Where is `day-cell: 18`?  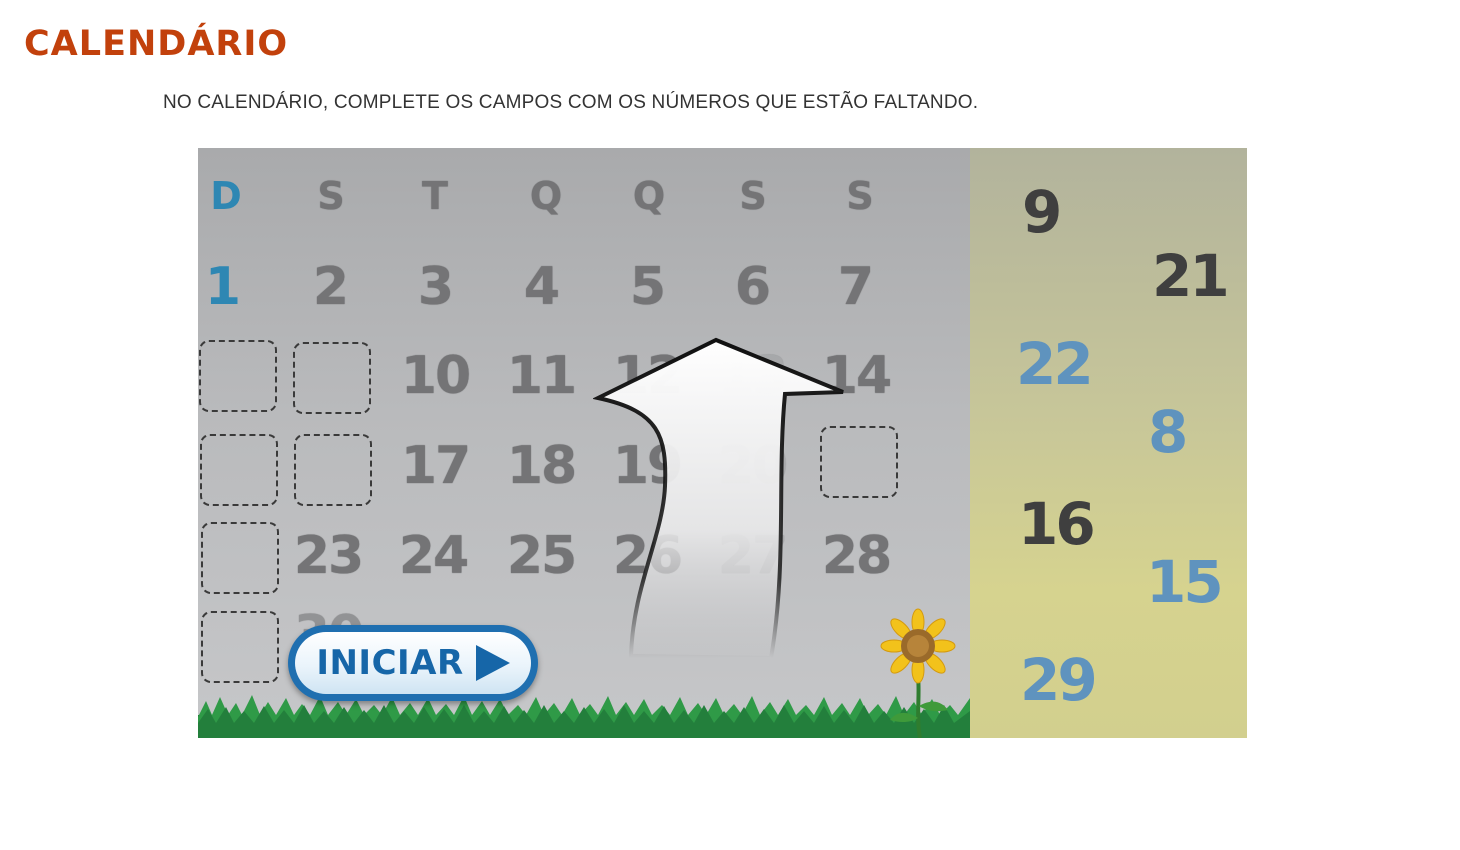 day-cell: 18 is located at coordinates (541, 466).